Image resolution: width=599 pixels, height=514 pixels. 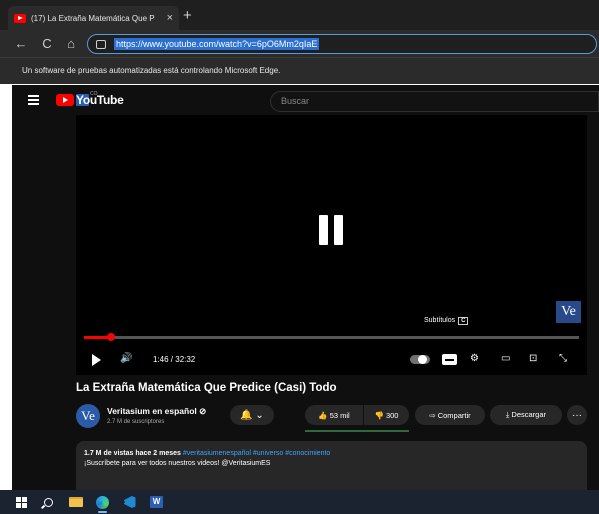 What do you see at coordinates (101, 44) in the screenshot?
I see `site-info-icon` at bounding box center [101, 44].